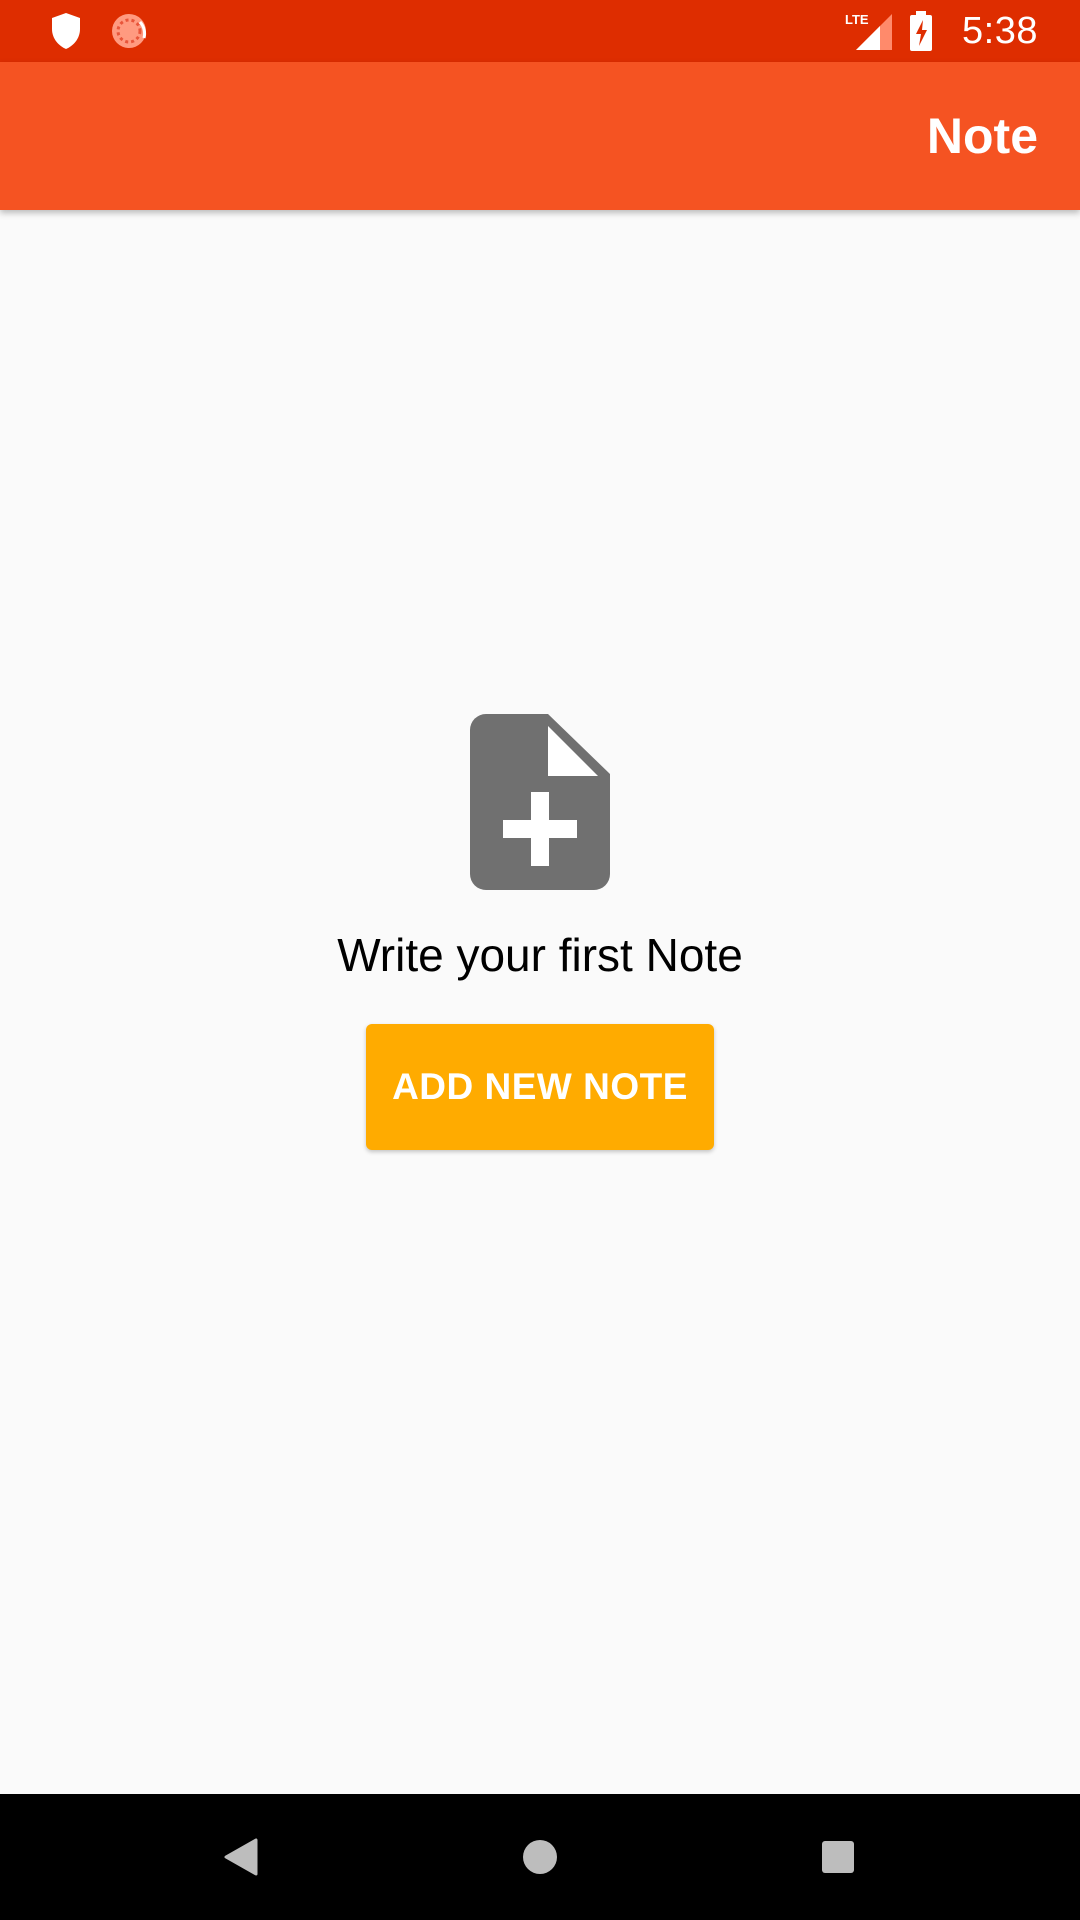 Image resolution: width=1080 pixels, height=1920 pixels. Describe the element at coordinates (540, 136) in the screenshot. I see `app-bar: Note` at that location.